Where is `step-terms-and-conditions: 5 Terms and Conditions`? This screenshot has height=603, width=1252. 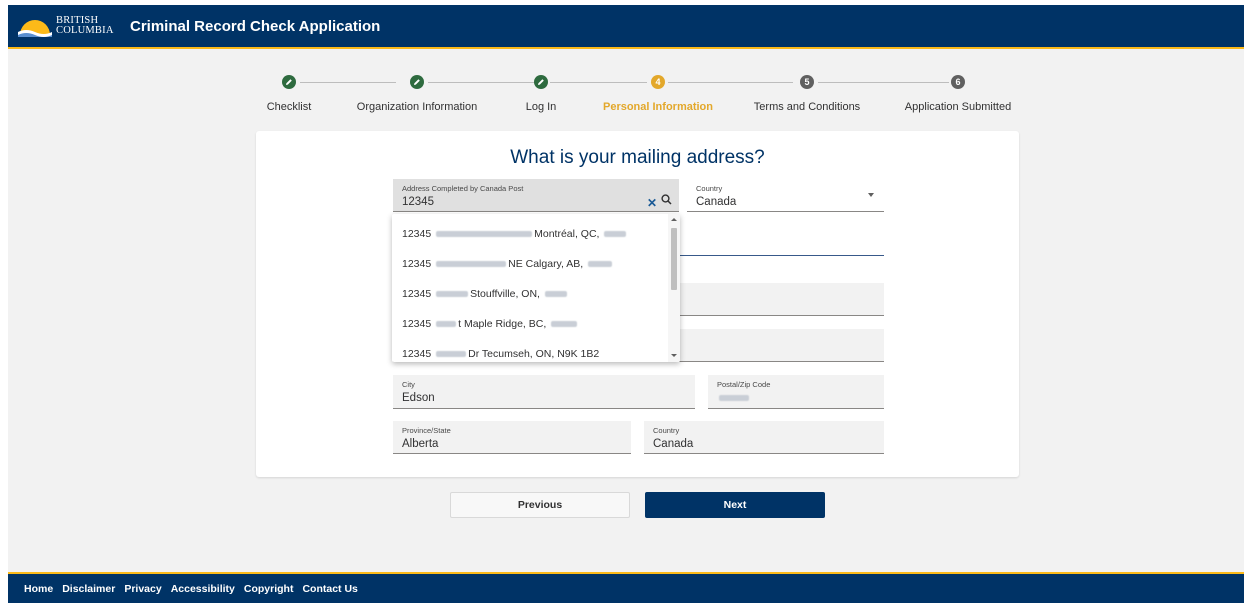
step-terms-and-conditions: 5 Terms and Conditions is located at coordinates (807, 94).